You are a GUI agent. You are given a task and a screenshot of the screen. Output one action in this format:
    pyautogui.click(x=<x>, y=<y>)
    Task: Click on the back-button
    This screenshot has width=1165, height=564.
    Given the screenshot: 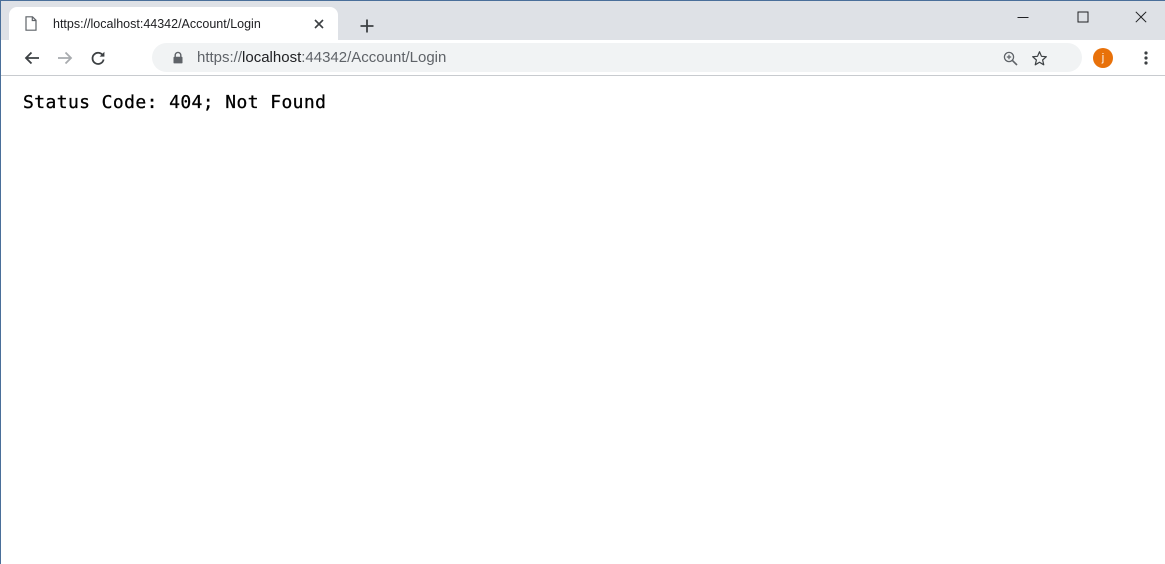 What is the action you would take?
    pyautogui.click(x=32, y=58)
    